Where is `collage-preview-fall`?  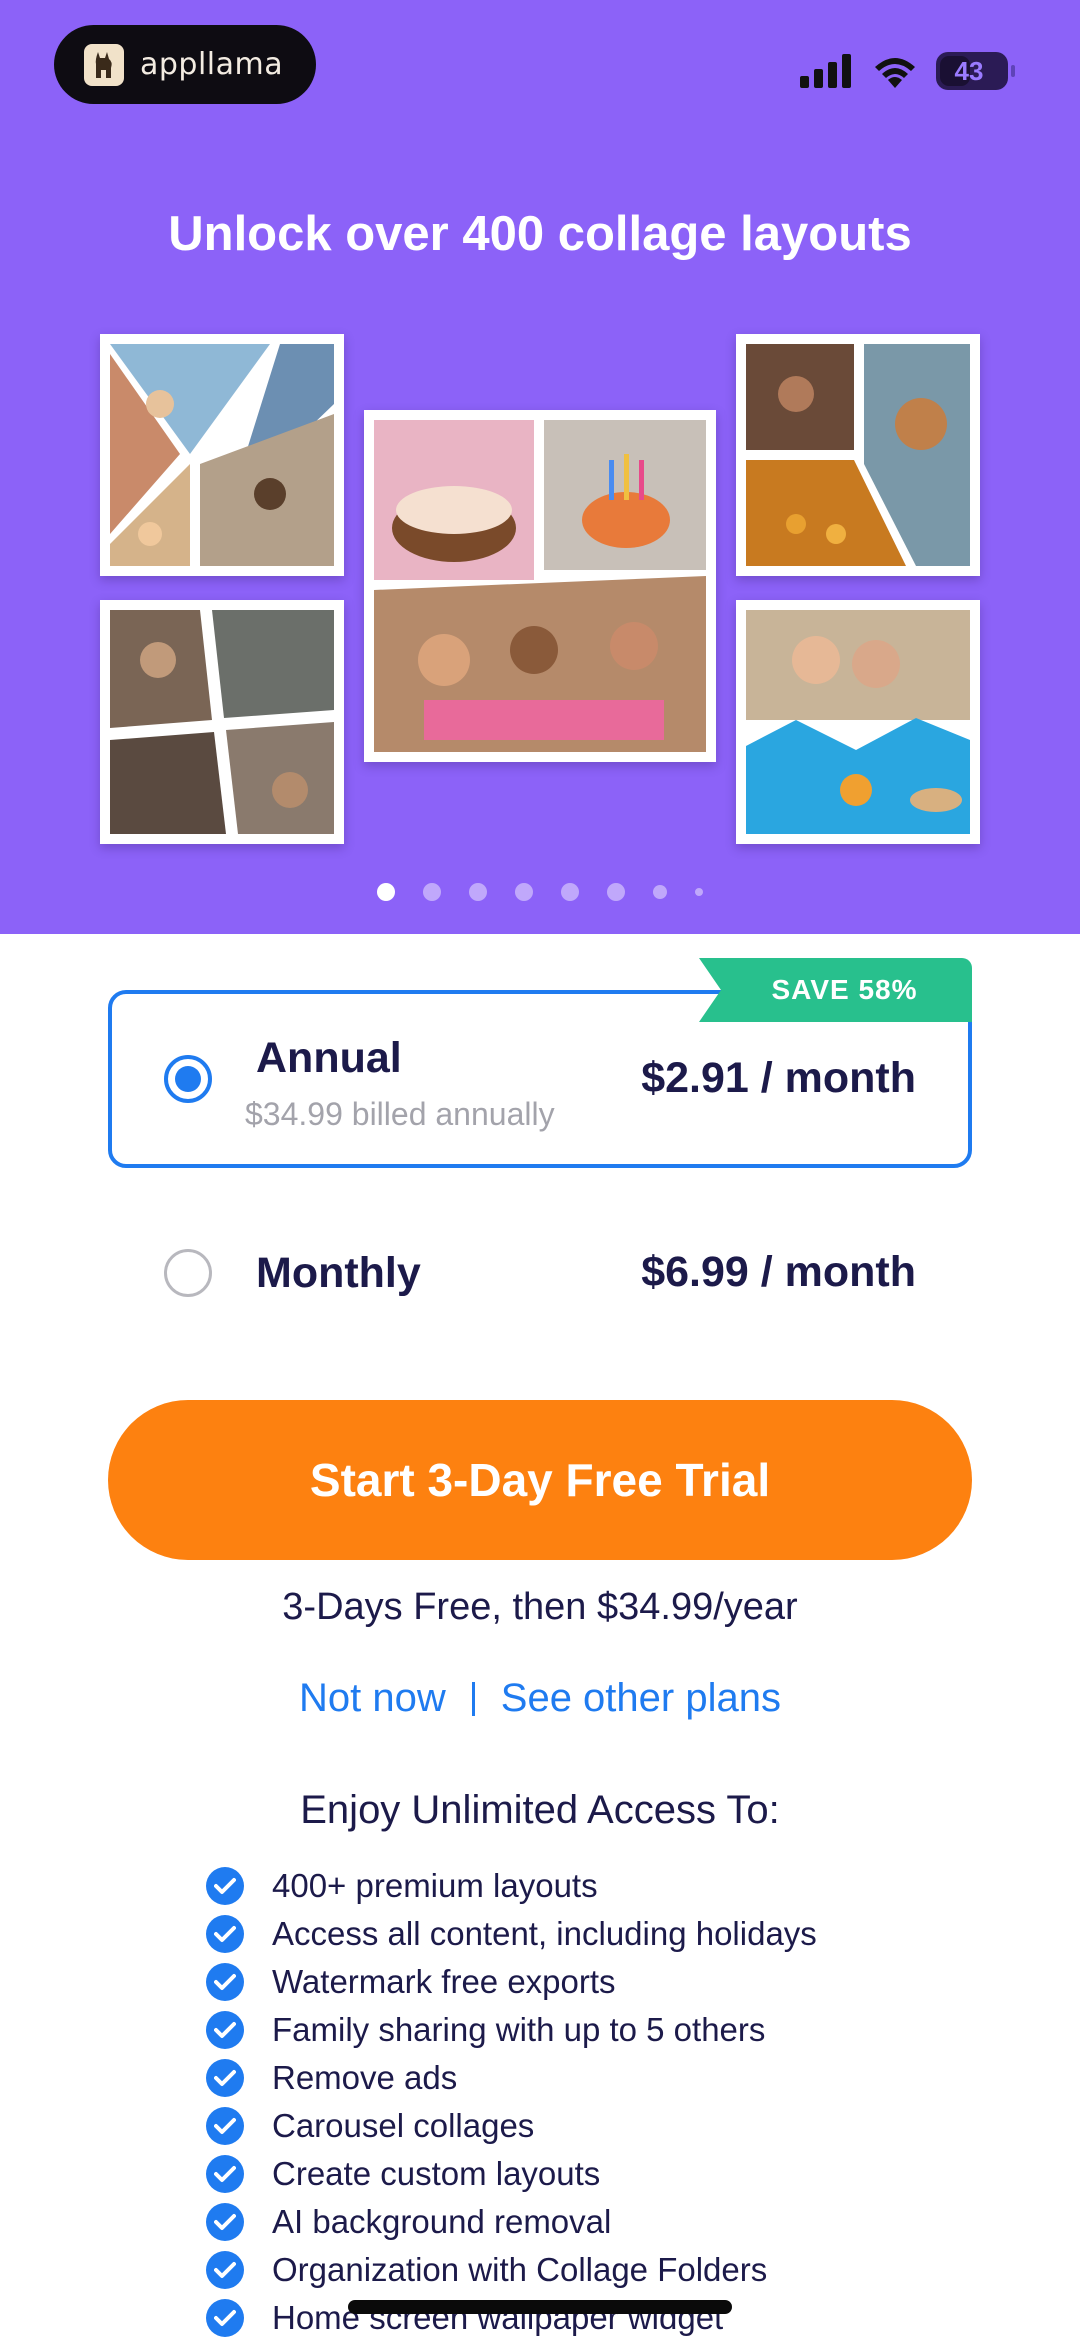
collage-preview-fall is located at coordinates (858, 455).